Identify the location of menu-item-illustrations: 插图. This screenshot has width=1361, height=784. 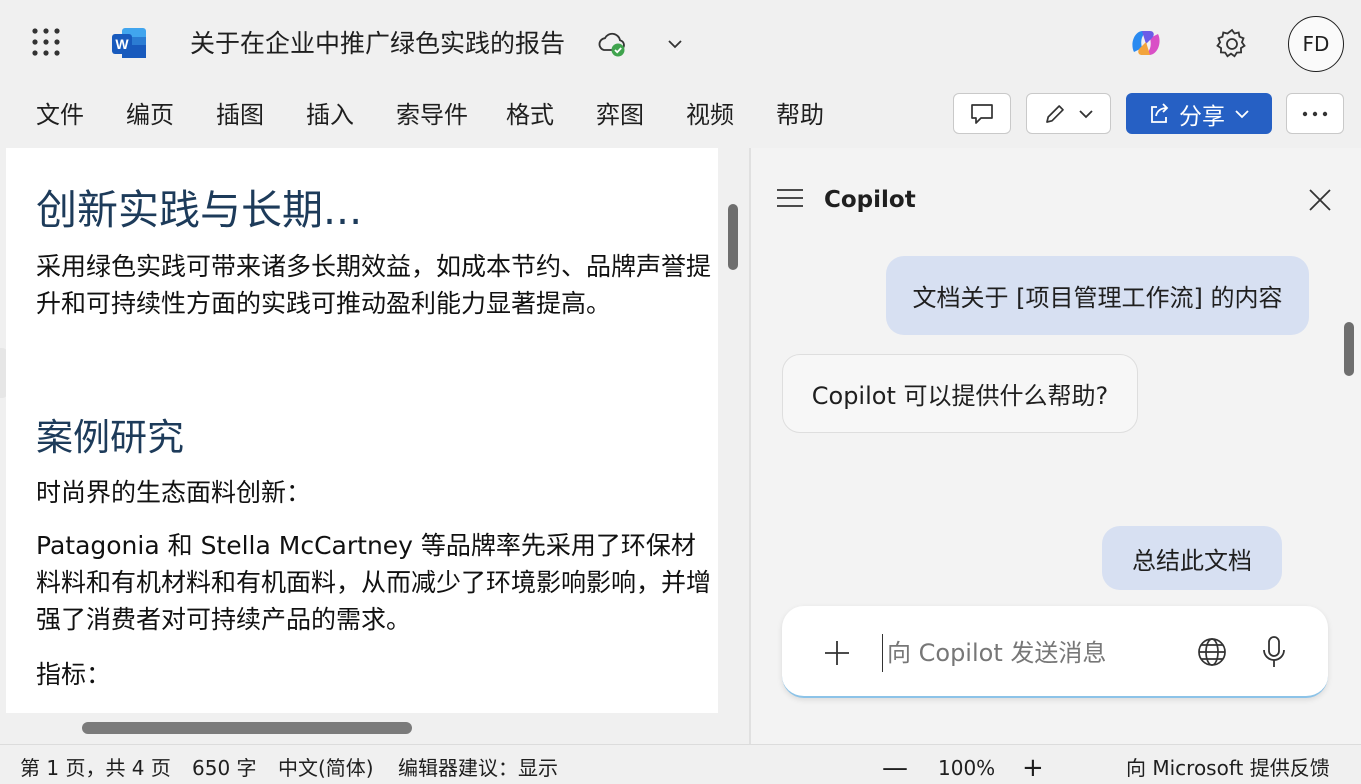
(240, 115).